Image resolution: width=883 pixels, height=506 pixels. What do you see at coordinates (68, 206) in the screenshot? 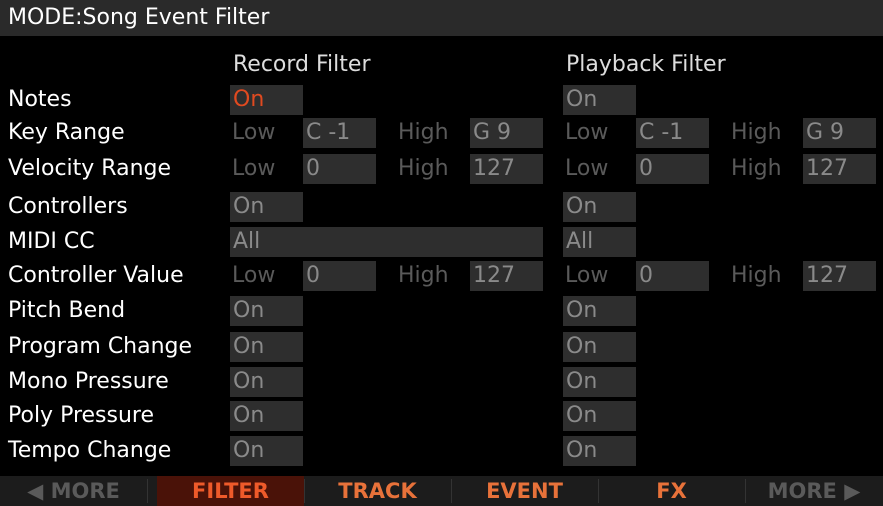
I see `controllers-label: Controllers` at bounding box center [68, 206].